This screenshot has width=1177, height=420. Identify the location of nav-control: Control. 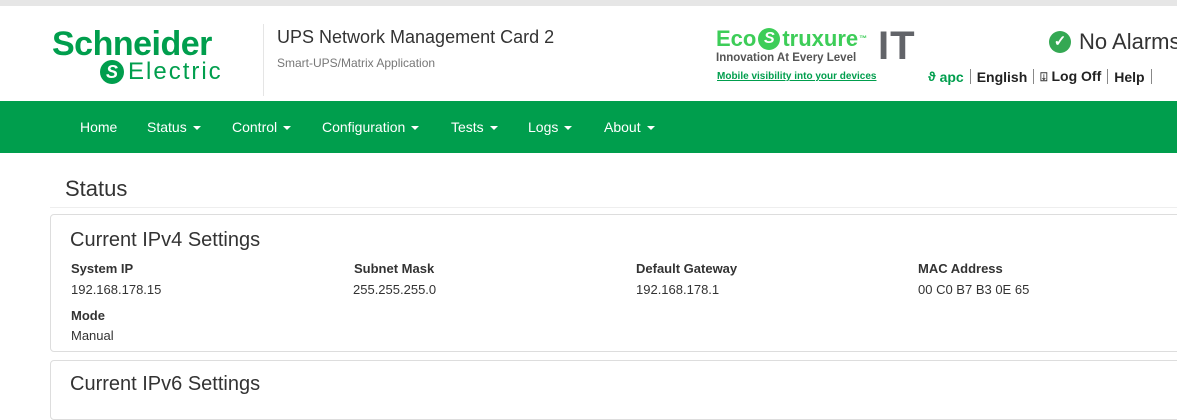
(262, 127).